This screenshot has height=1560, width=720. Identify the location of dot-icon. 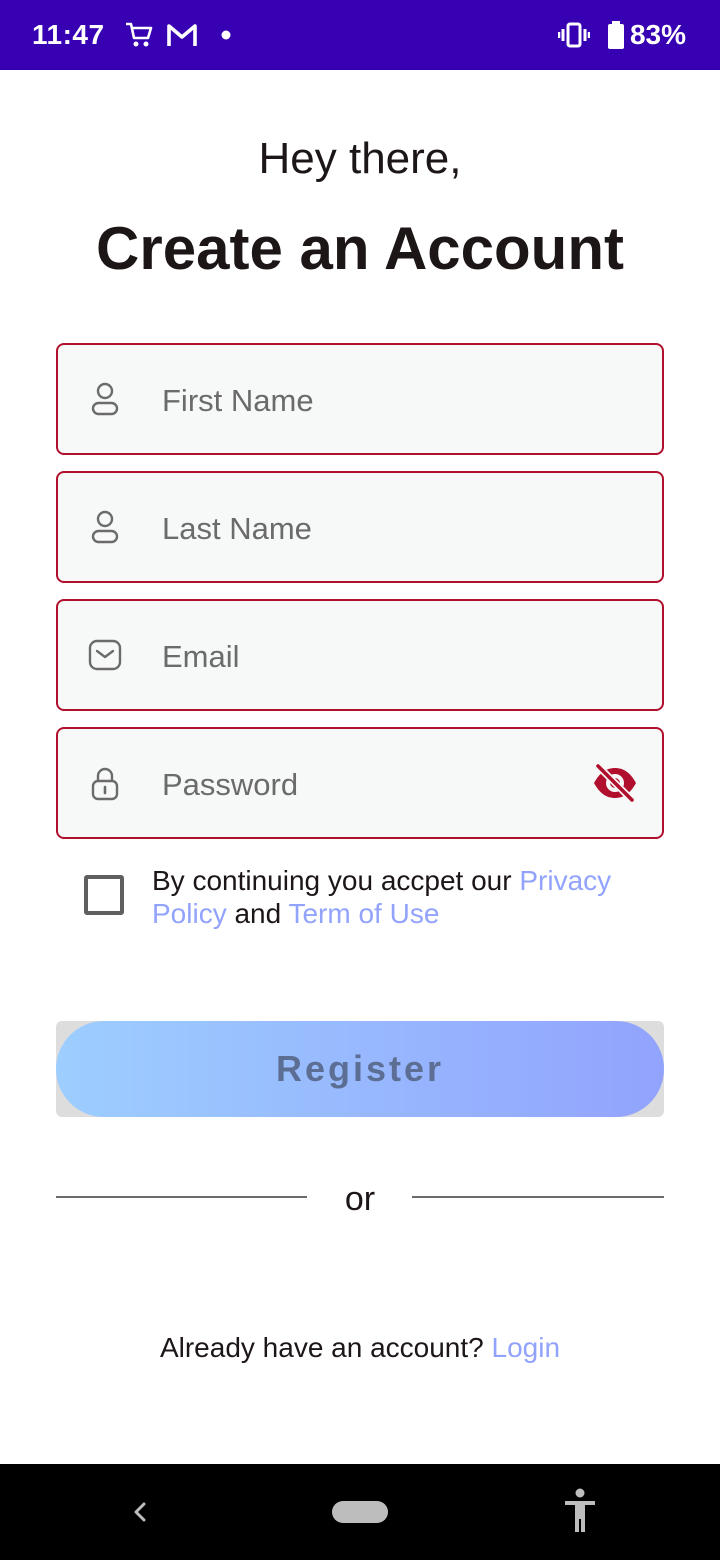
(226, 35).